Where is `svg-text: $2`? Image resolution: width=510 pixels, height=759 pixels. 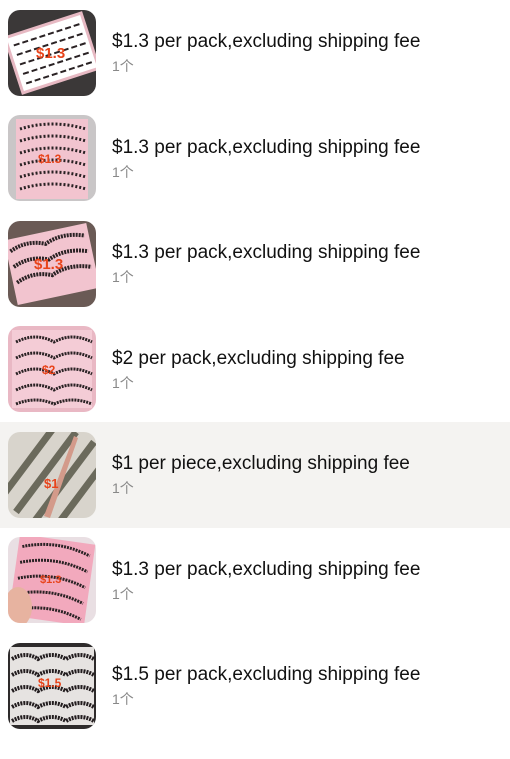
svg-text: $2 is located at coordinates (49, 370).